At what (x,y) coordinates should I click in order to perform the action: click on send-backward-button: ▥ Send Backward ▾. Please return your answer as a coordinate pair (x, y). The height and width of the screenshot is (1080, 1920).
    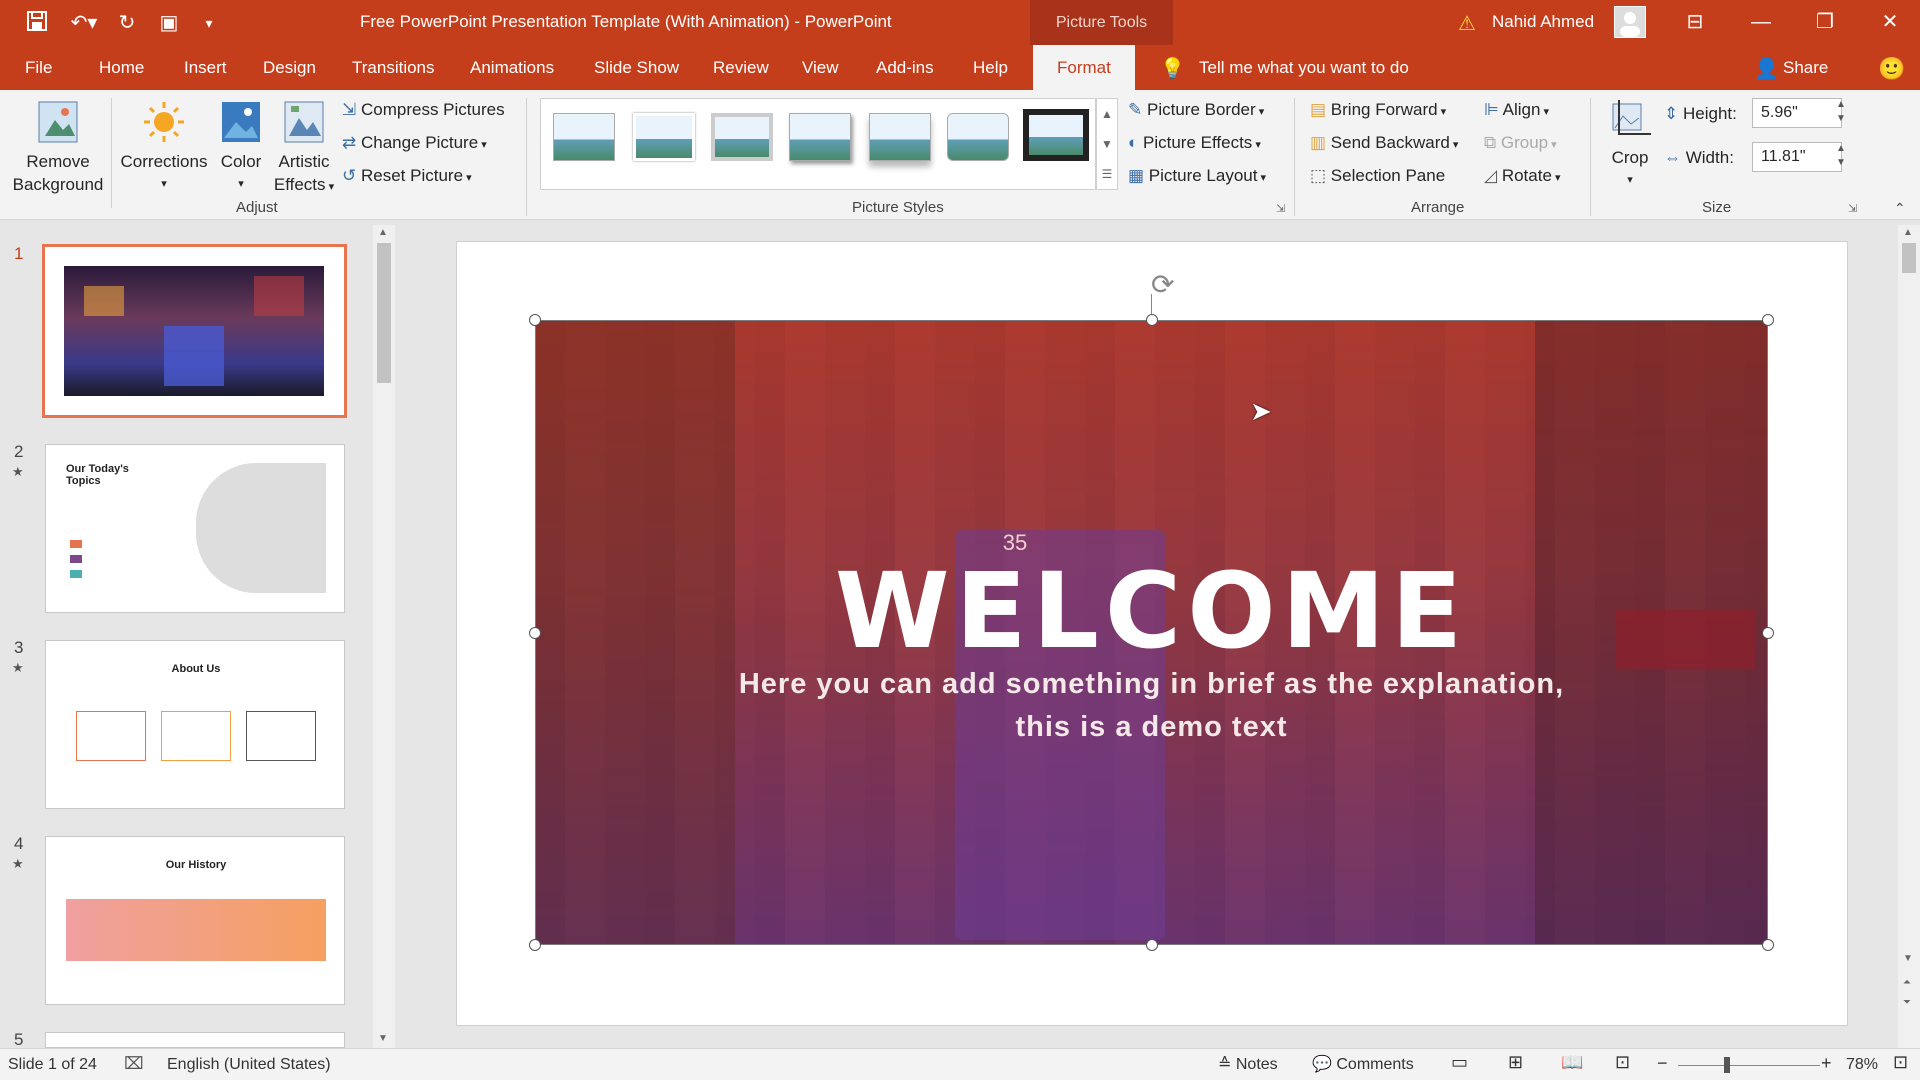
    Looking at the image, I should click on (1384, 143).